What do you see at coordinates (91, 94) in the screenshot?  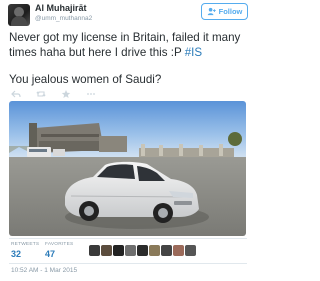 I see `more-icon` at bounding box center [91, 94].